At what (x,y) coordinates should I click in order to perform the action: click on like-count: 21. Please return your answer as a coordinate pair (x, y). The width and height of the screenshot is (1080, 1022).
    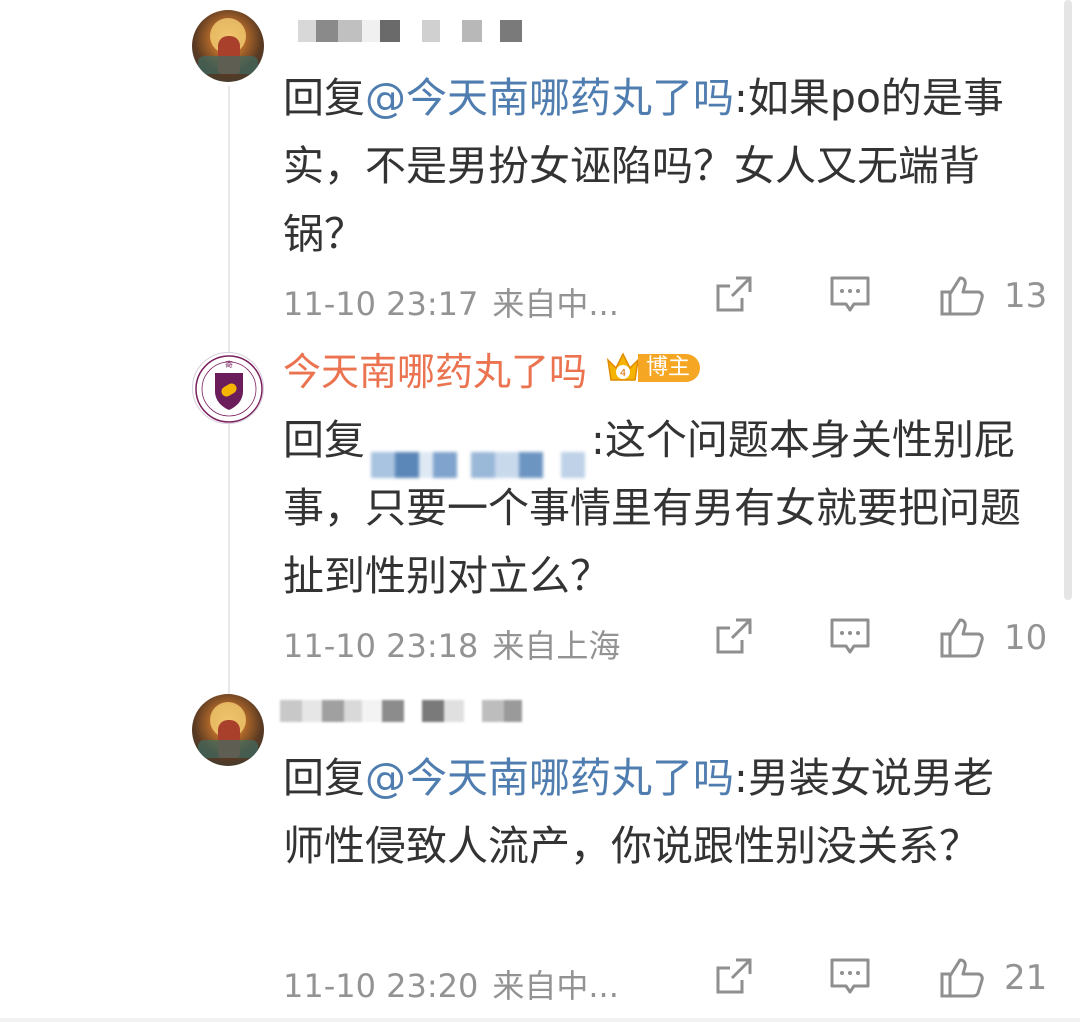
    Looking at the image, I should click on (1026, 978).